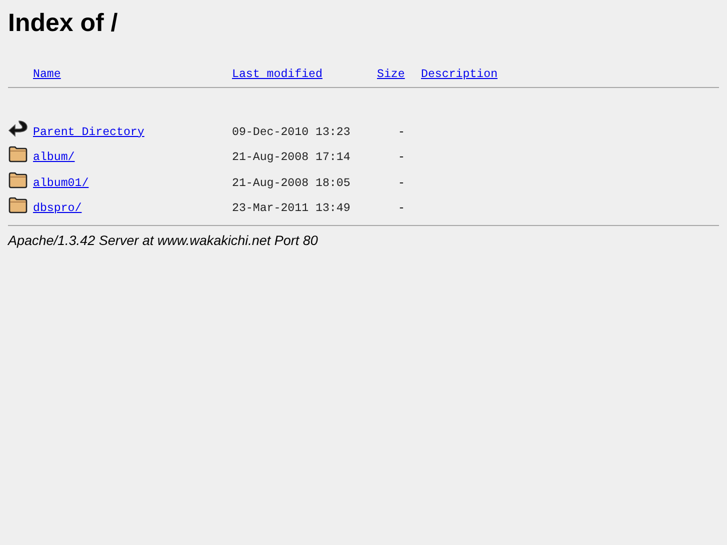 Image resolution: width=727 pixels, height=545 pixels. Describe the element at coordinates (292, 158) in the screenshot. I see `modified-date: 21-Aug-2008 17:14` at that location.